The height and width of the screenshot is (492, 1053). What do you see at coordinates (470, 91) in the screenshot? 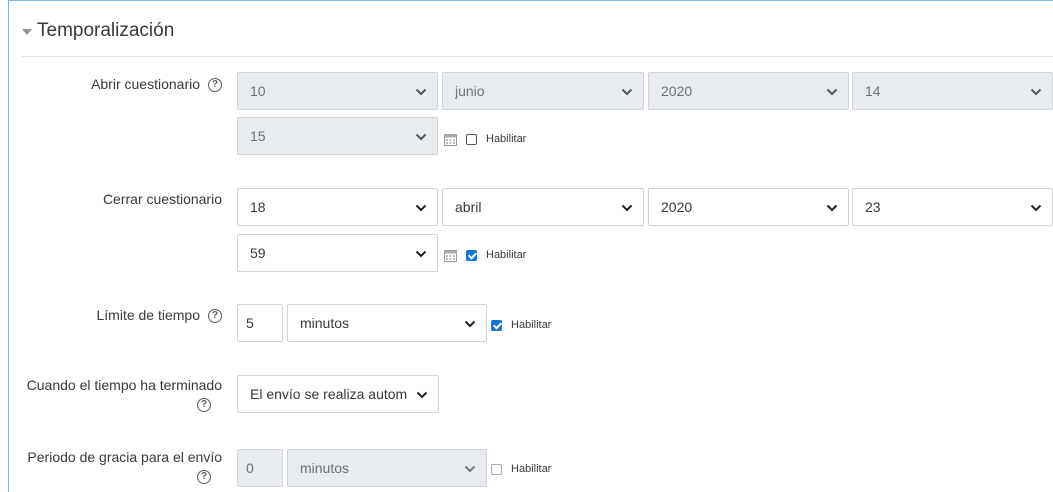
I see `open-month-value: junio` at bounding box center [470, 91].